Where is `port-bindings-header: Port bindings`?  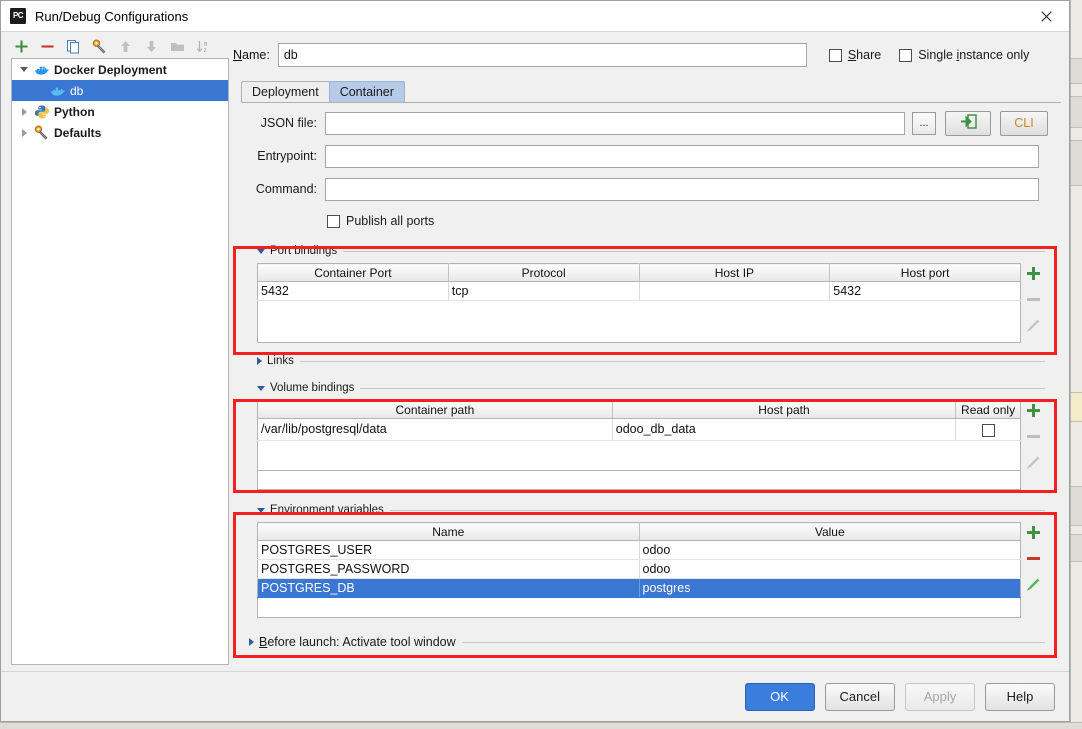 port-bindings-header: Port bindings is located at coordinates (651, 251).